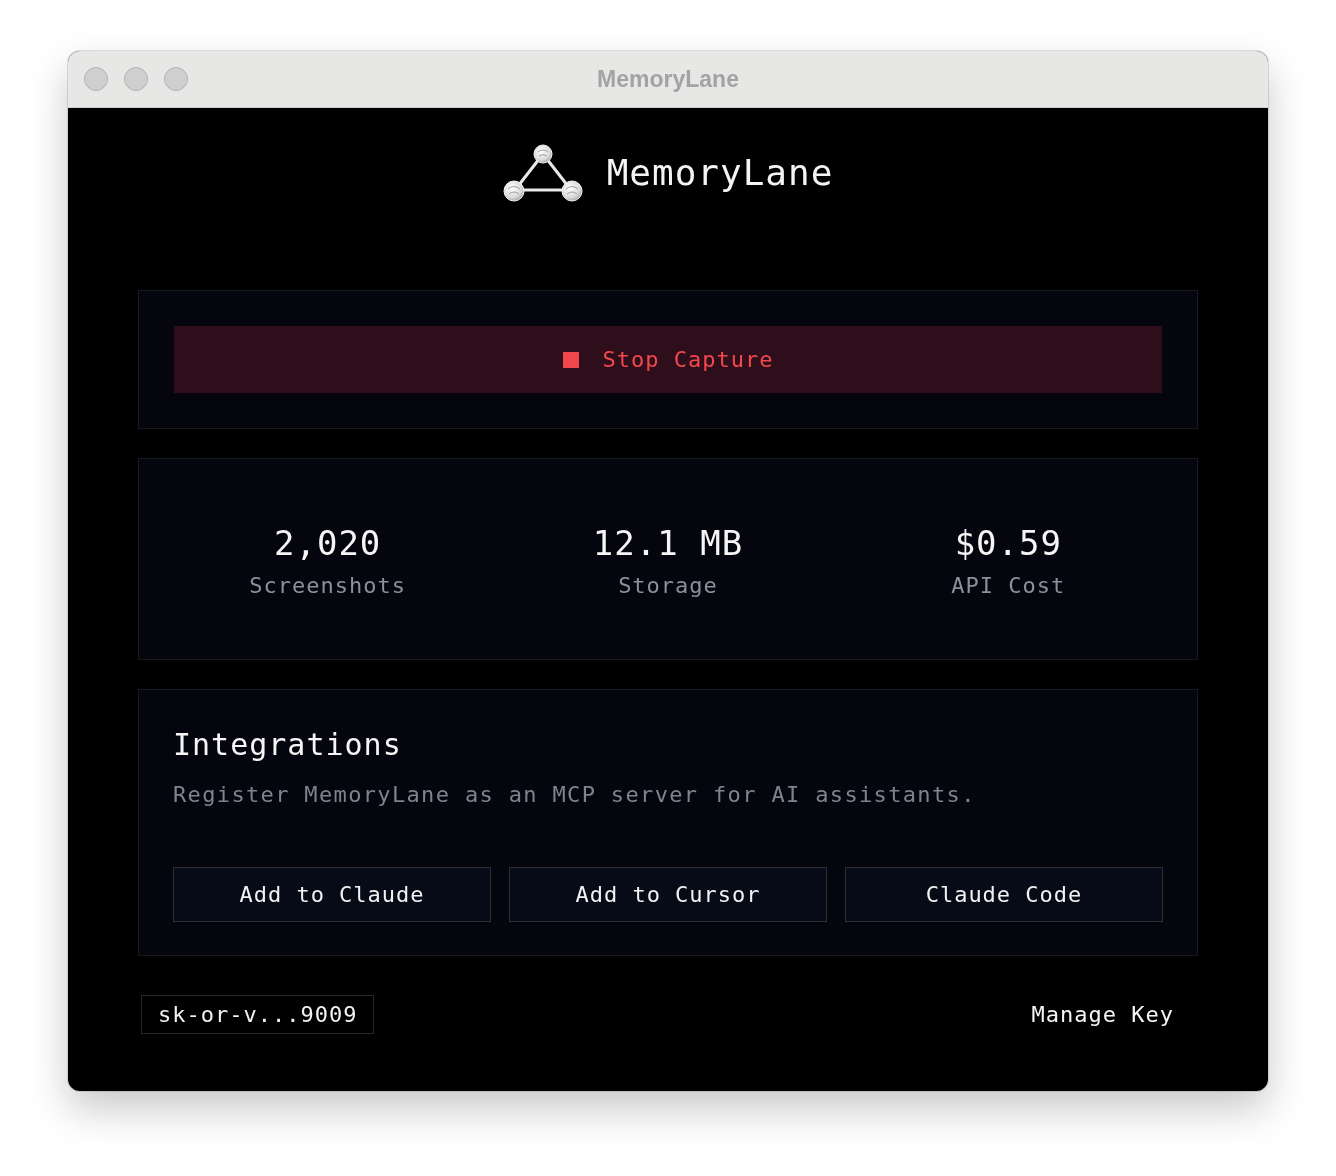 The width and height of the screenshot is (1336, 1176). Describe the element at coordinates (1102, 1014) in the screenshot. I see `manage-key-button: Manage Key` at that location.